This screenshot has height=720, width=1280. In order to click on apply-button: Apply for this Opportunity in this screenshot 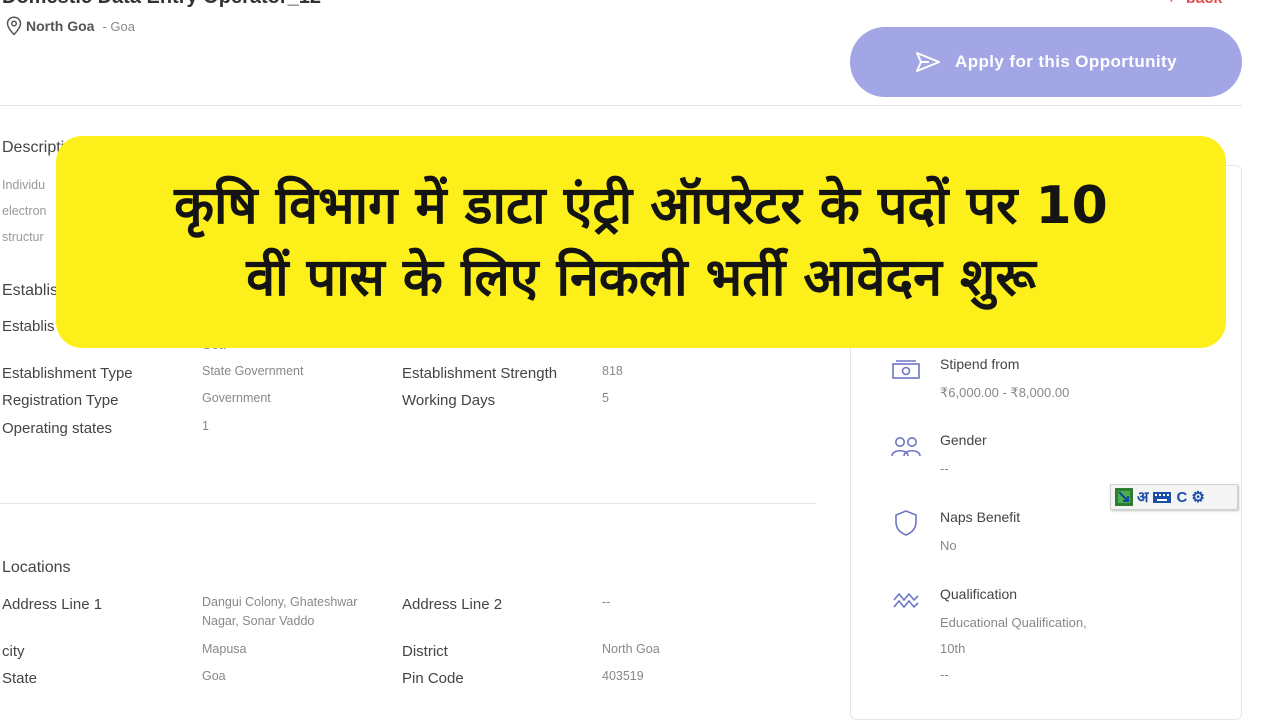, I will do `click(1046, 62)`.